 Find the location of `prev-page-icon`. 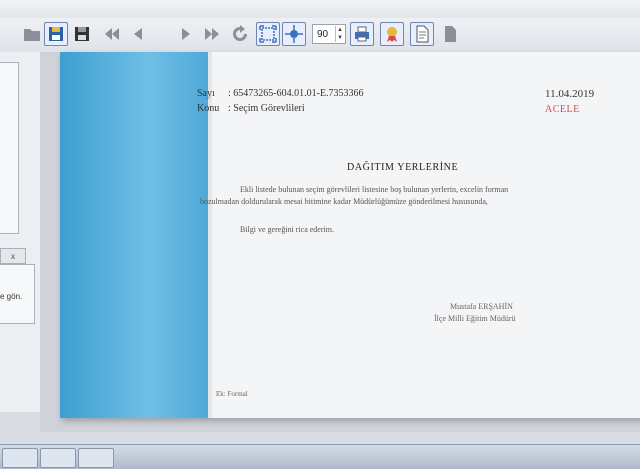

prev-page-icon is located at coordinates (138, 34).